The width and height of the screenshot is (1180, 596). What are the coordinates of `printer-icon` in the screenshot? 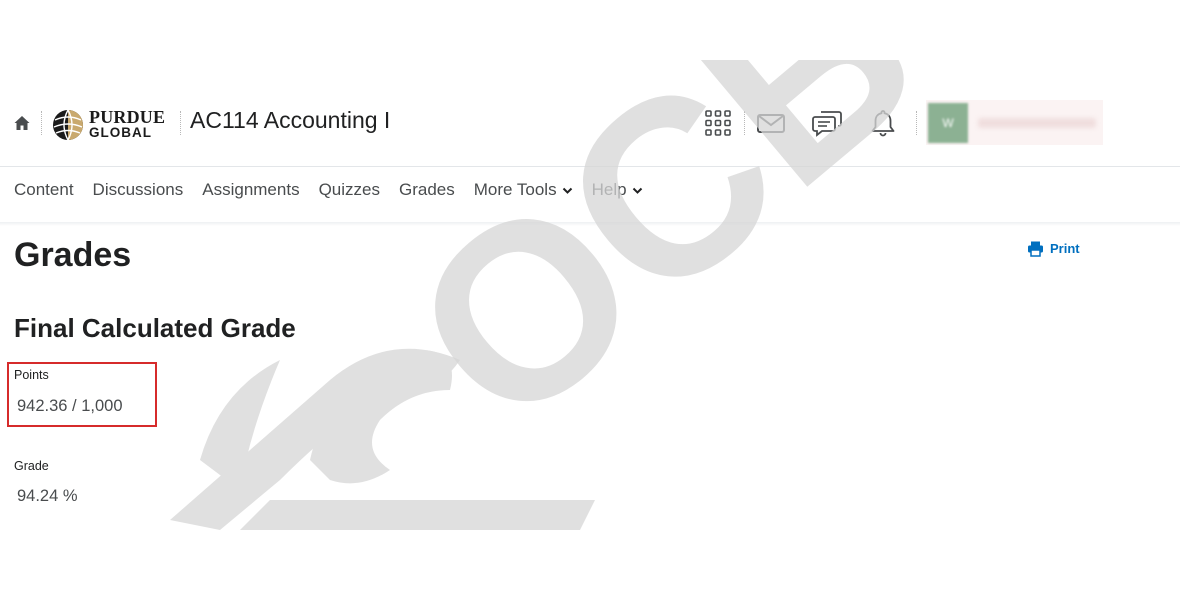 It's located at (1035, 249).